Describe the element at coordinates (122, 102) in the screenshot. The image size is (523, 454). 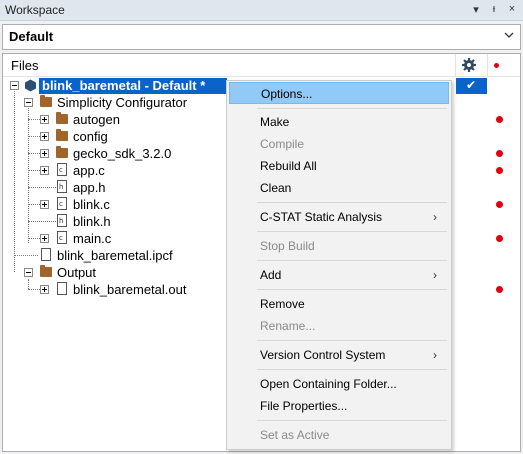
I see `tree-label: Simplicity Configurator` at that location.